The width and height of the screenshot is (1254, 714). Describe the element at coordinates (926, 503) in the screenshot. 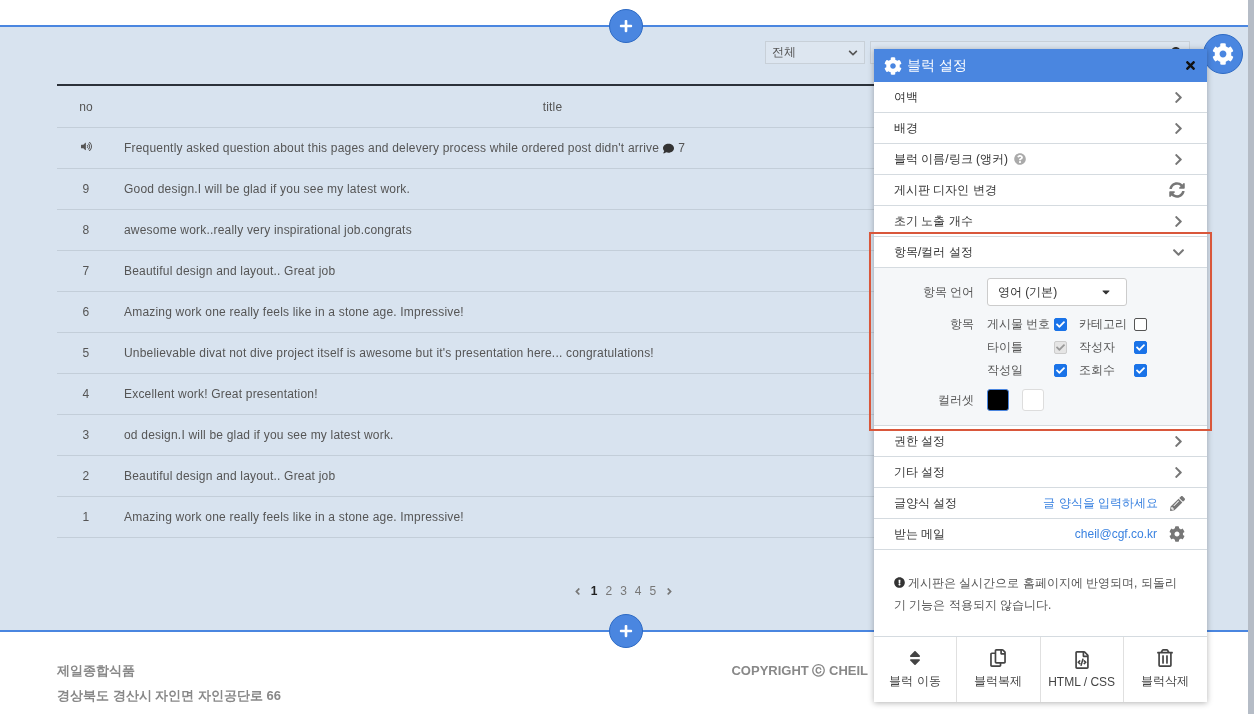

I see `menu-item-label: 글양식 설정` at that location.